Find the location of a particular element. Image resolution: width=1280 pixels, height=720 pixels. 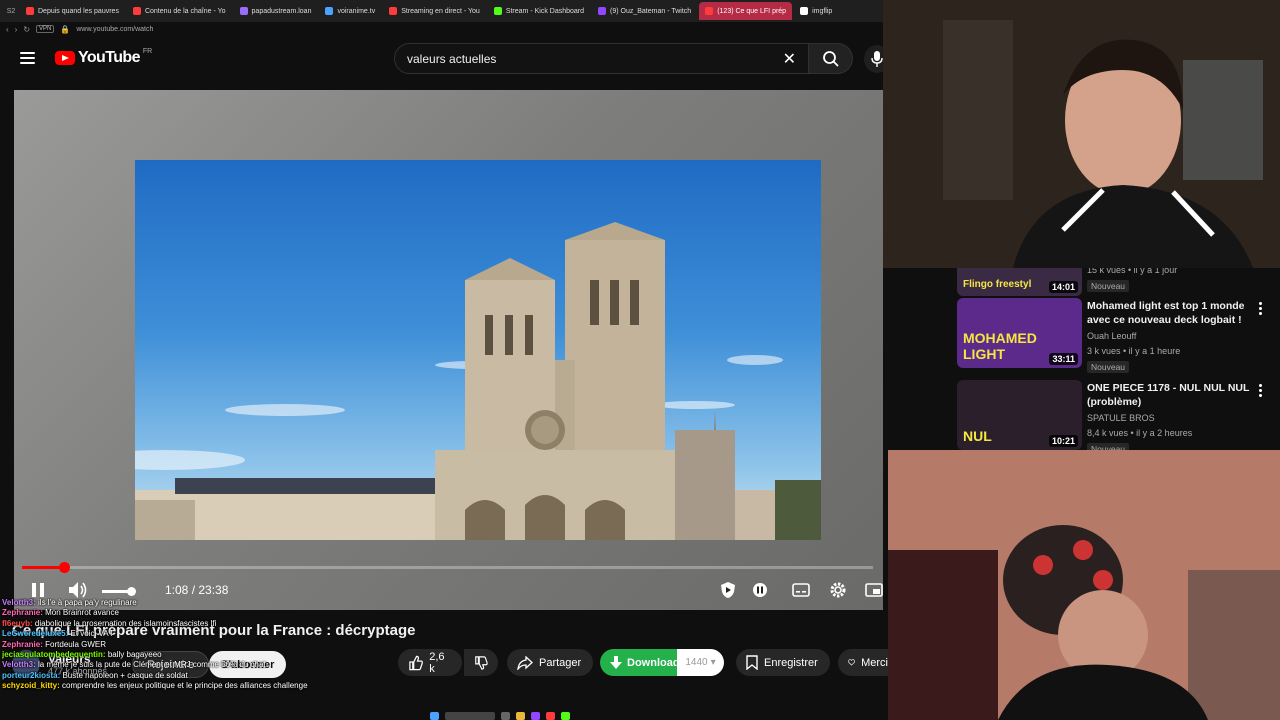

seek-bar is located at coordinates (447, 567).